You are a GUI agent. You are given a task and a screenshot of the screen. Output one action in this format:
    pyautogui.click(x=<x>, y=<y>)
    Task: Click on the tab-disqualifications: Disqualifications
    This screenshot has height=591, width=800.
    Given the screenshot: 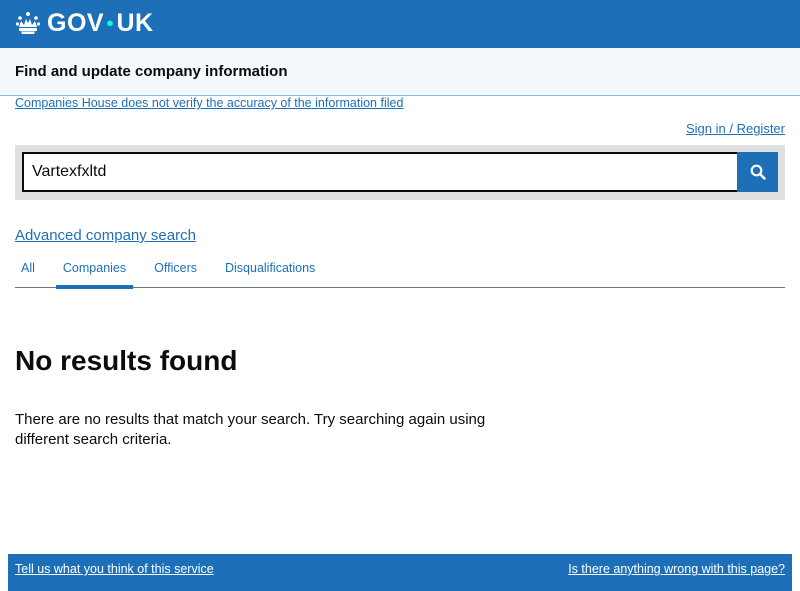 What is the action you would take?
    pyautogui.click(x=270, y=270)
    